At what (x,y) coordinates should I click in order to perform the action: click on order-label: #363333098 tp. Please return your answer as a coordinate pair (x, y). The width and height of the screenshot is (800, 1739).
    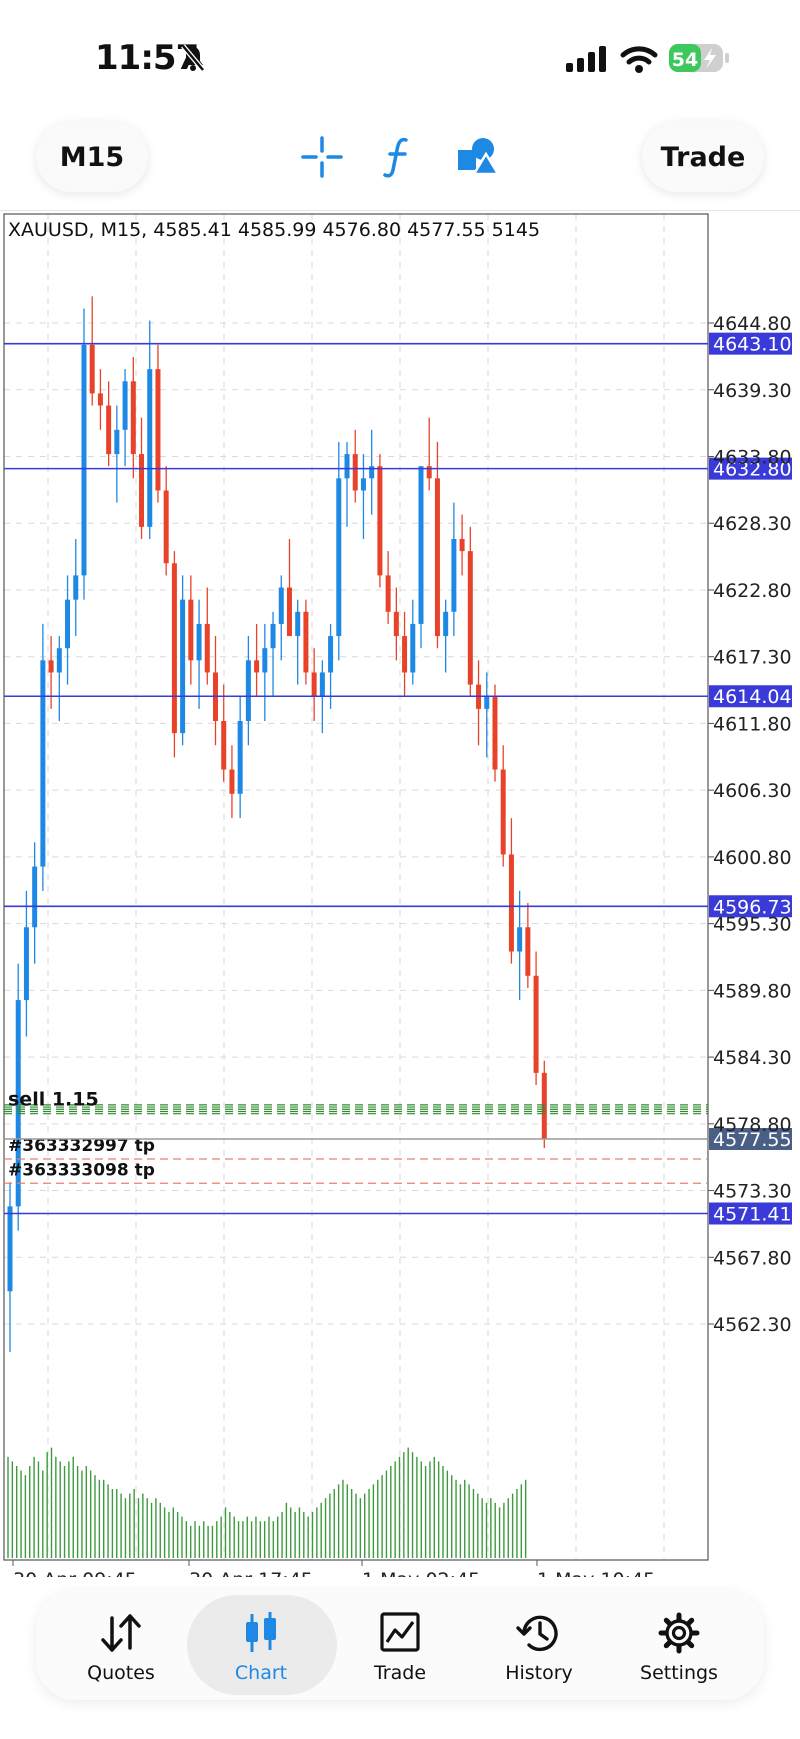
    Looking at the image, I should click on (81, 1170).